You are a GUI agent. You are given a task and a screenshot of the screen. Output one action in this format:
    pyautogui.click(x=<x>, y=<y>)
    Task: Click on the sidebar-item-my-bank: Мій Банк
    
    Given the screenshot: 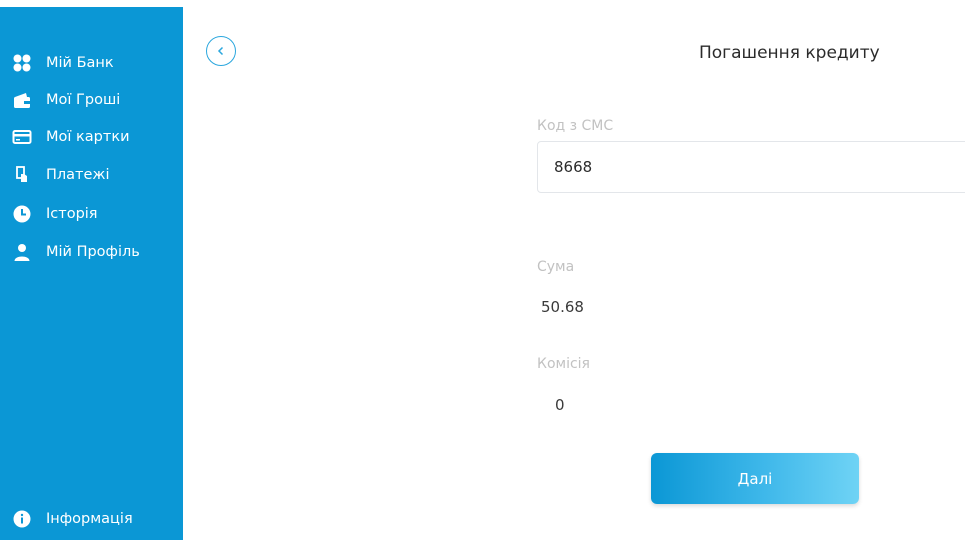 What is the action you would take?
    pyautogui.click(x=63, y=63)
    